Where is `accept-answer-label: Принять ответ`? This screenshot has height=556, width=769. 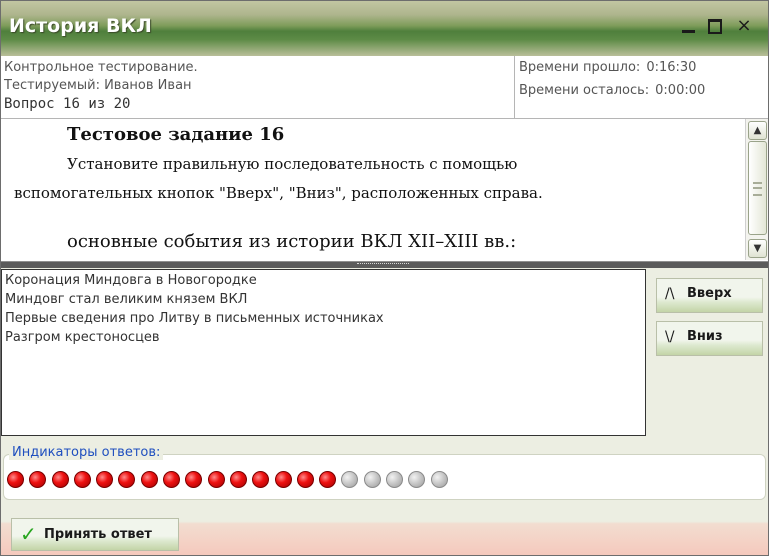 accept-answer-label: Принять ответ is located at coordinates (98, 534).